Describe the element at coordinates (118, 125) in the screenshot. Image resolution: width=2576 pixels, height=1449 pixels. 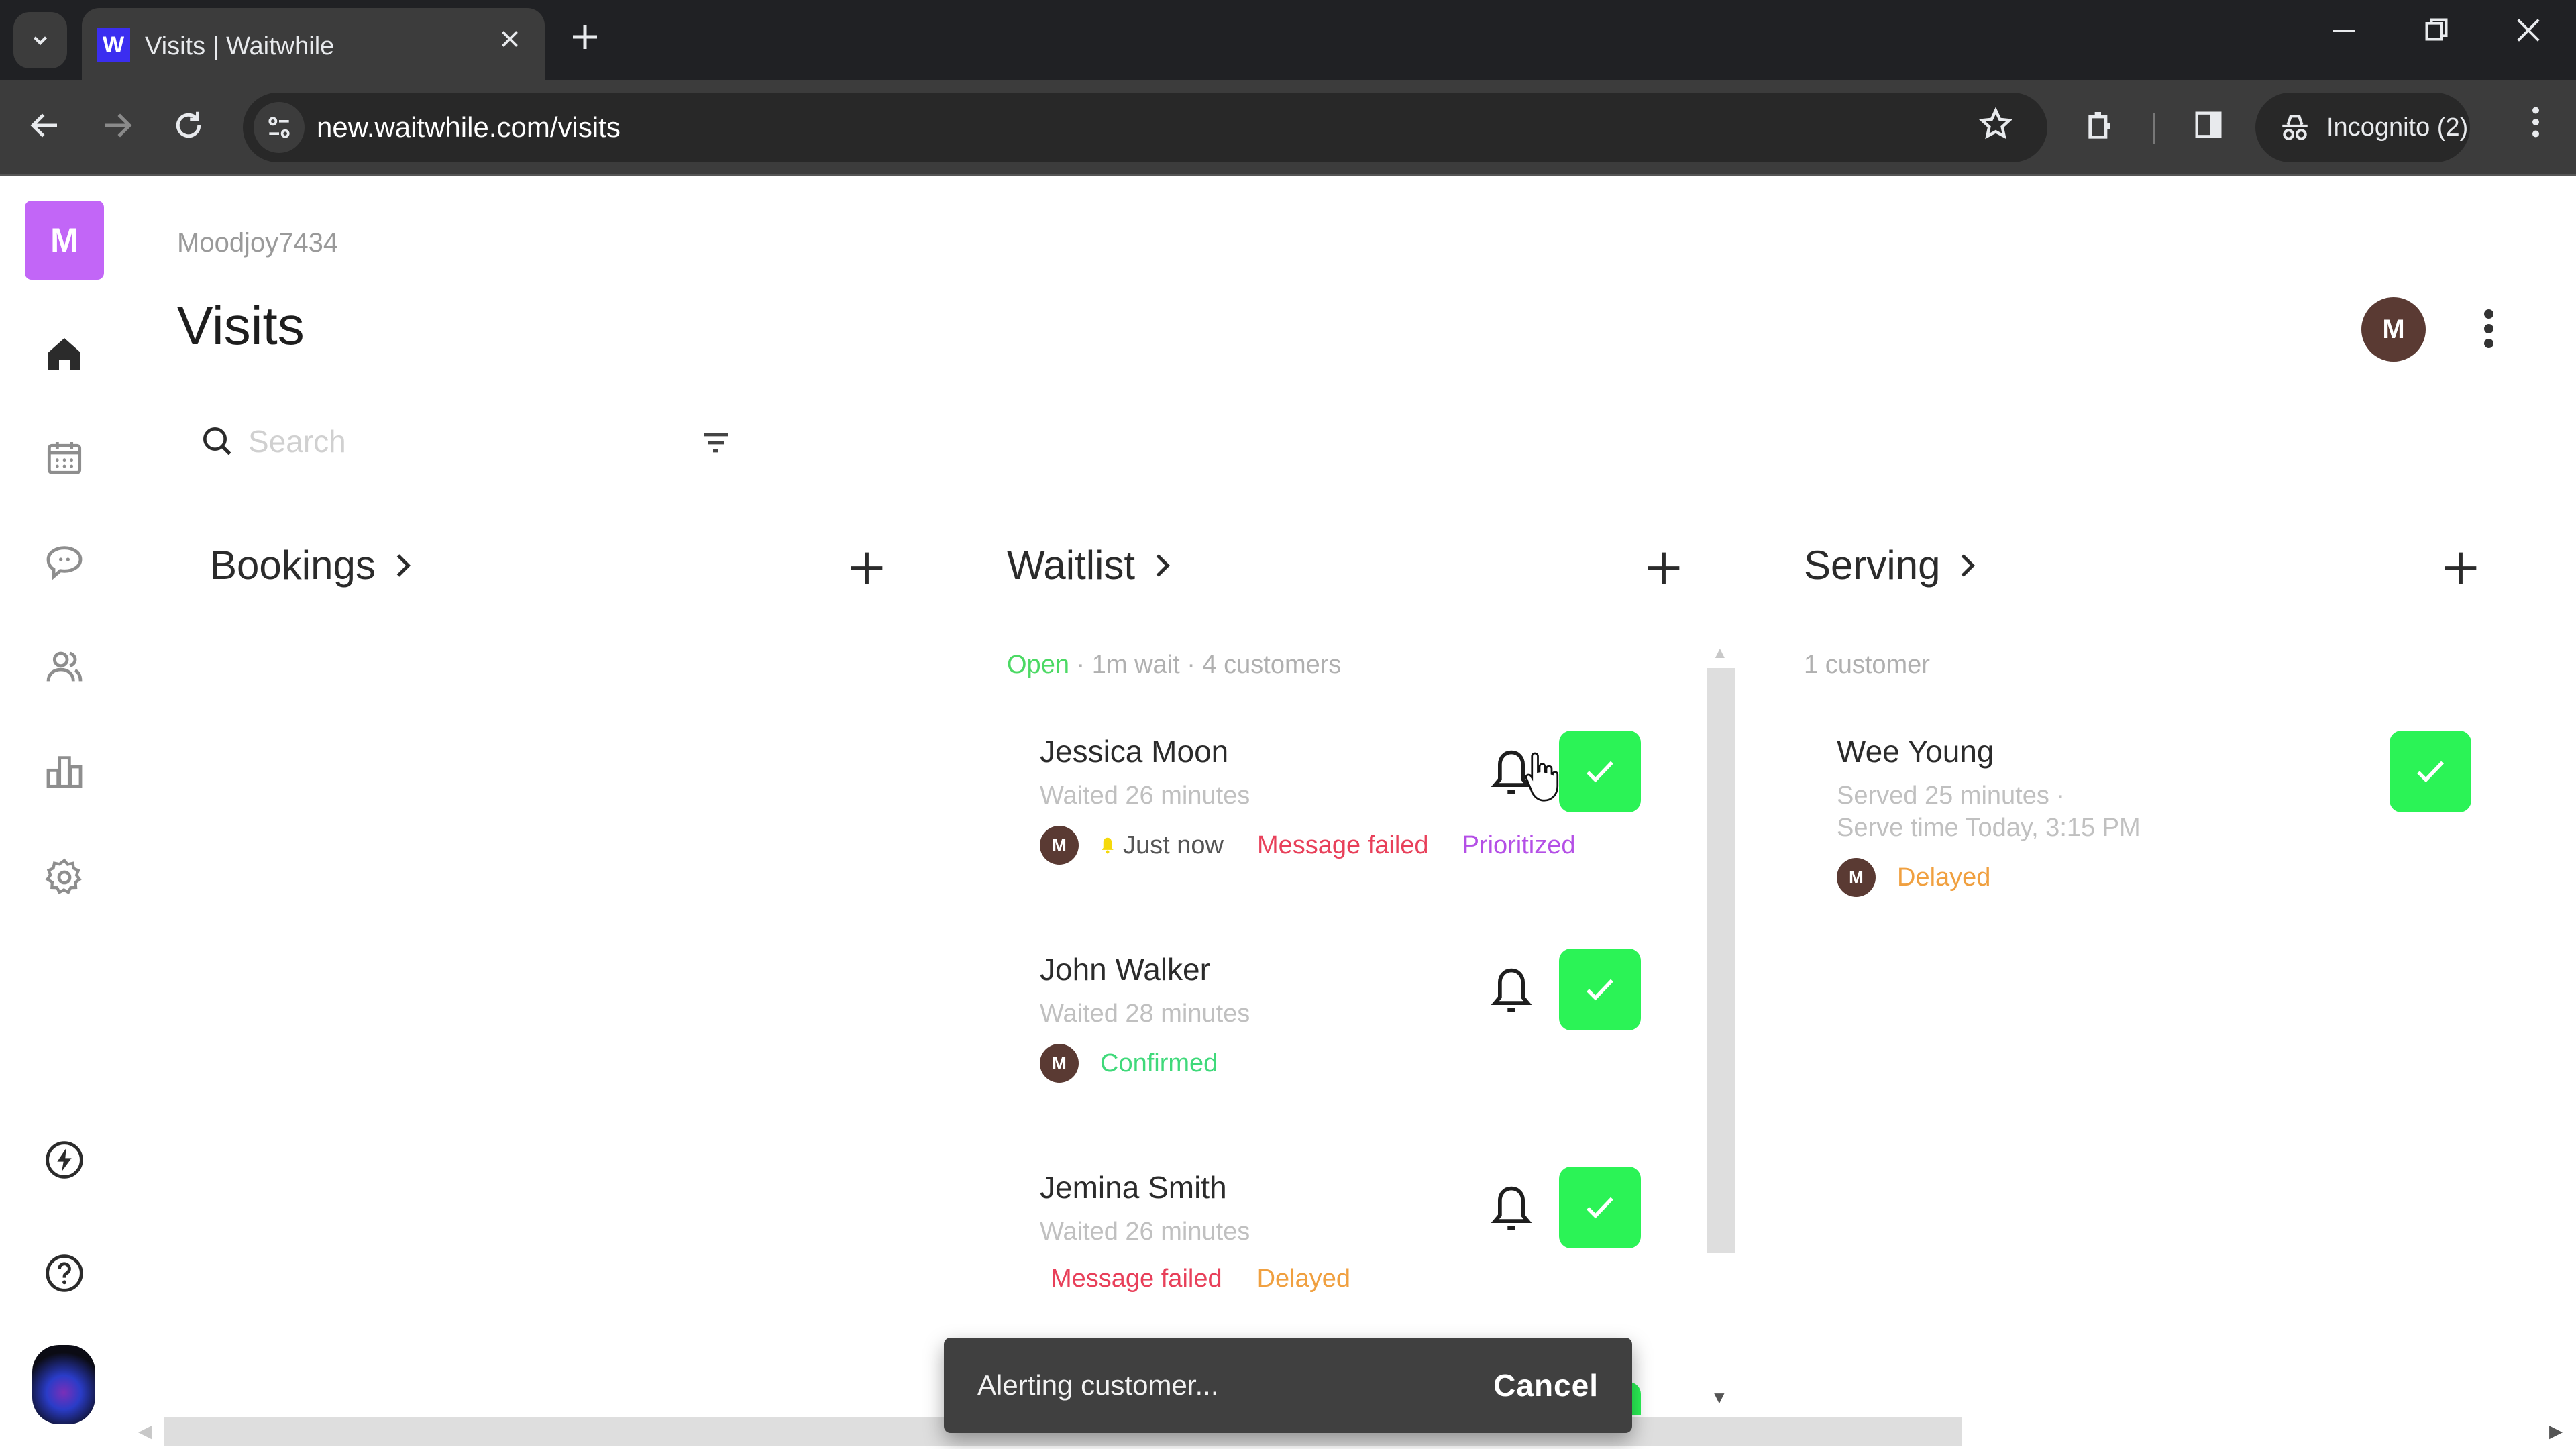
I see `arrow-right-icon` at that location.